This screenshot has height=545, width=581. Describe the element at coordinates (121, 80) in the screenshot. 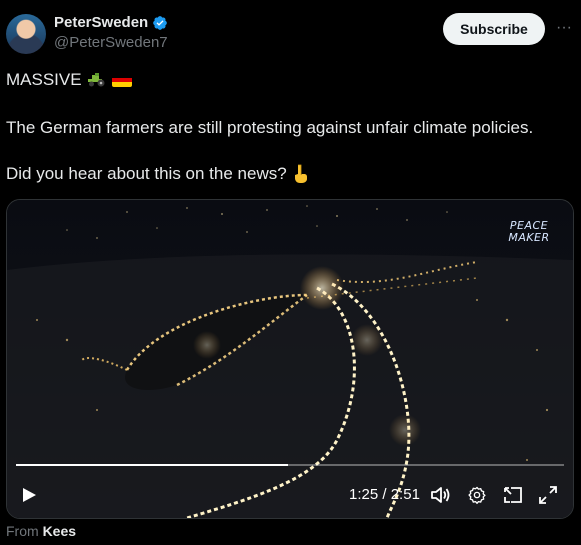

I see `german-flag-emoji` at that location.